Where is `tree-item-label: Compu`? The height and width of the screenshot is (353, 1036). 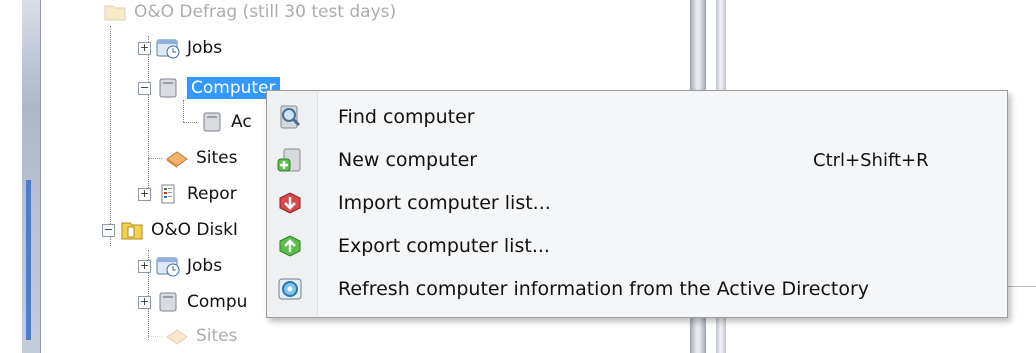
tree-item-label: Compu is located at coordinates (217, 302).